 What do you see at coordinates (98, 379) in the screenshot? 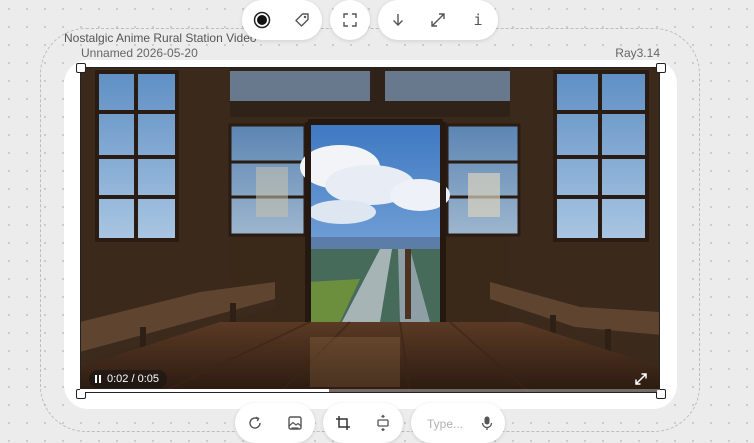
I see `pause-icon` at bounding box center [98, 379].